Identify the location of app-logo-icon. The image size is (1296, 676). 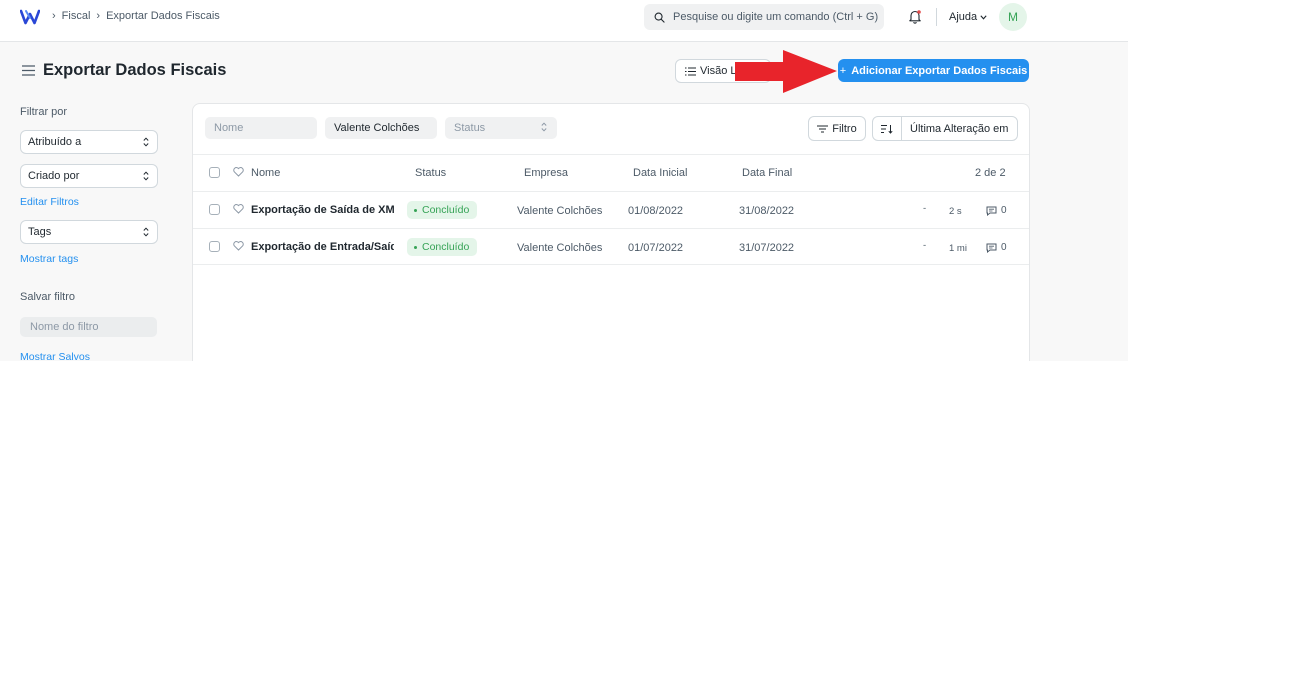
(30, 17).